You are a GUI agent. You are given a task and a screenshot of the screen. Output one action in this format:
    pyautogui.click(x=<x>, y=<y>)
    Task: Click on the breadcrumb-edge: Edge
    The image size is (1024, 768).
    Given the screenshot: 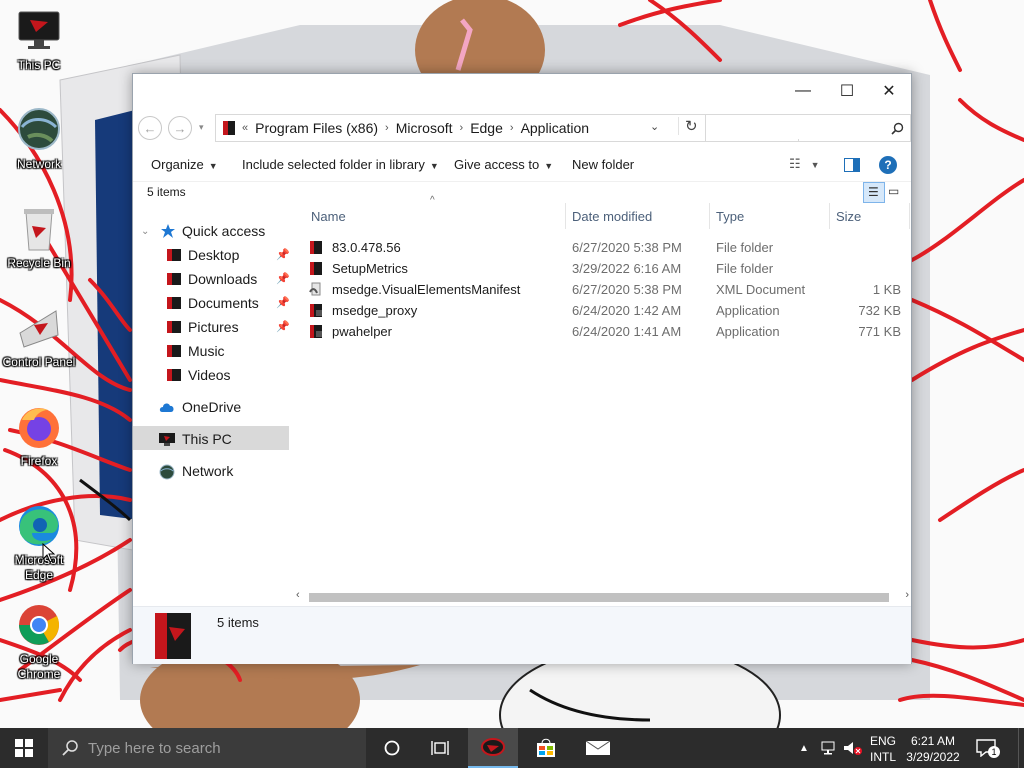 What is the action you would take?
    pyautogui.click(x=486, y=128)
    